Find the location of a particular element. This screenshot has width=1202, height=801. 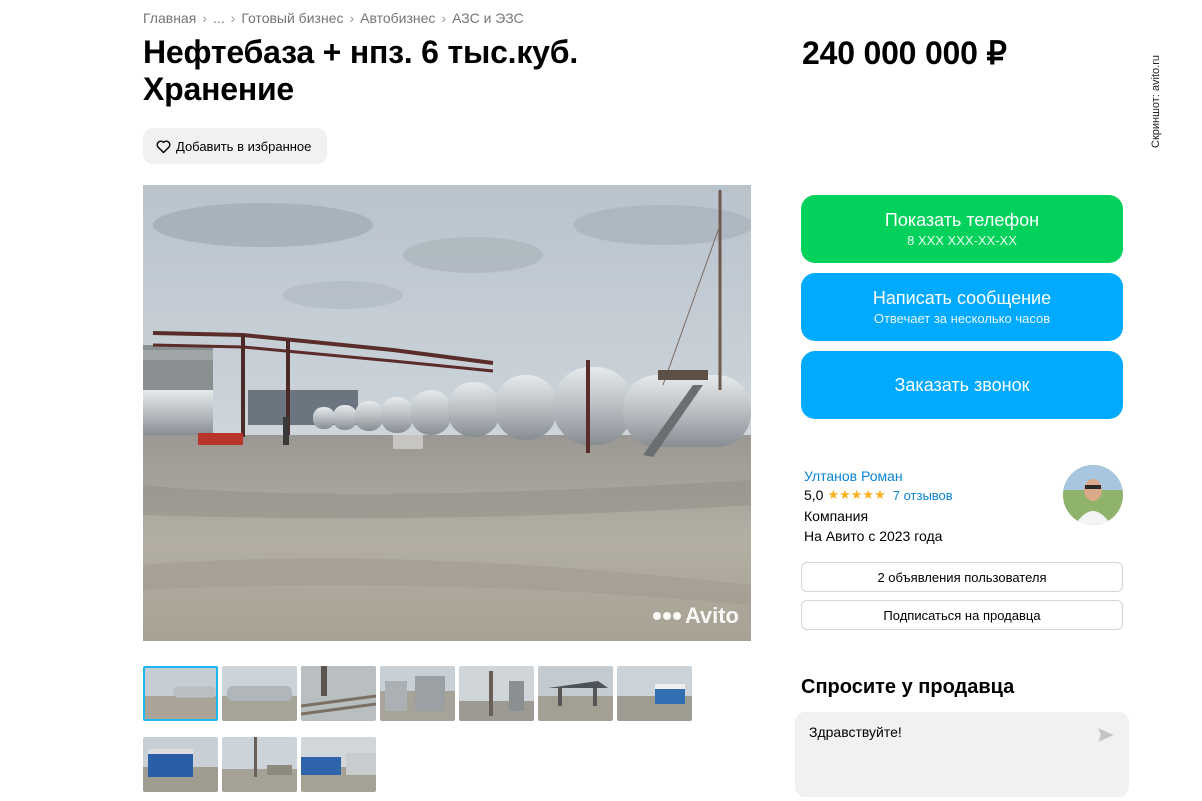

seller-name: Ултанов Роман is located at coordinates (853, 476).